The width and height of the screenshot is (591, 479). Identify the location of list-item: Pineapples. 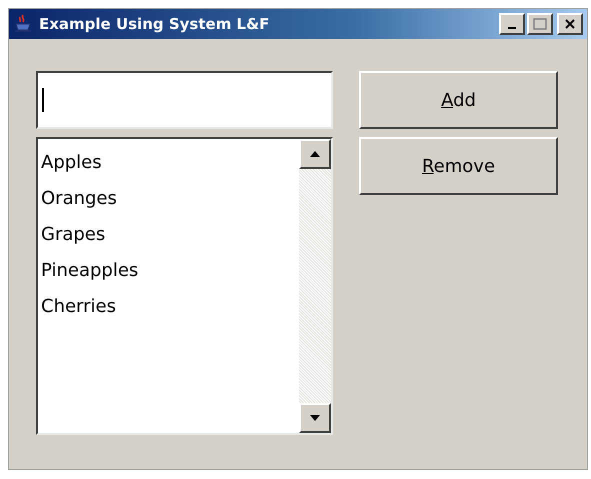
(168, 271).